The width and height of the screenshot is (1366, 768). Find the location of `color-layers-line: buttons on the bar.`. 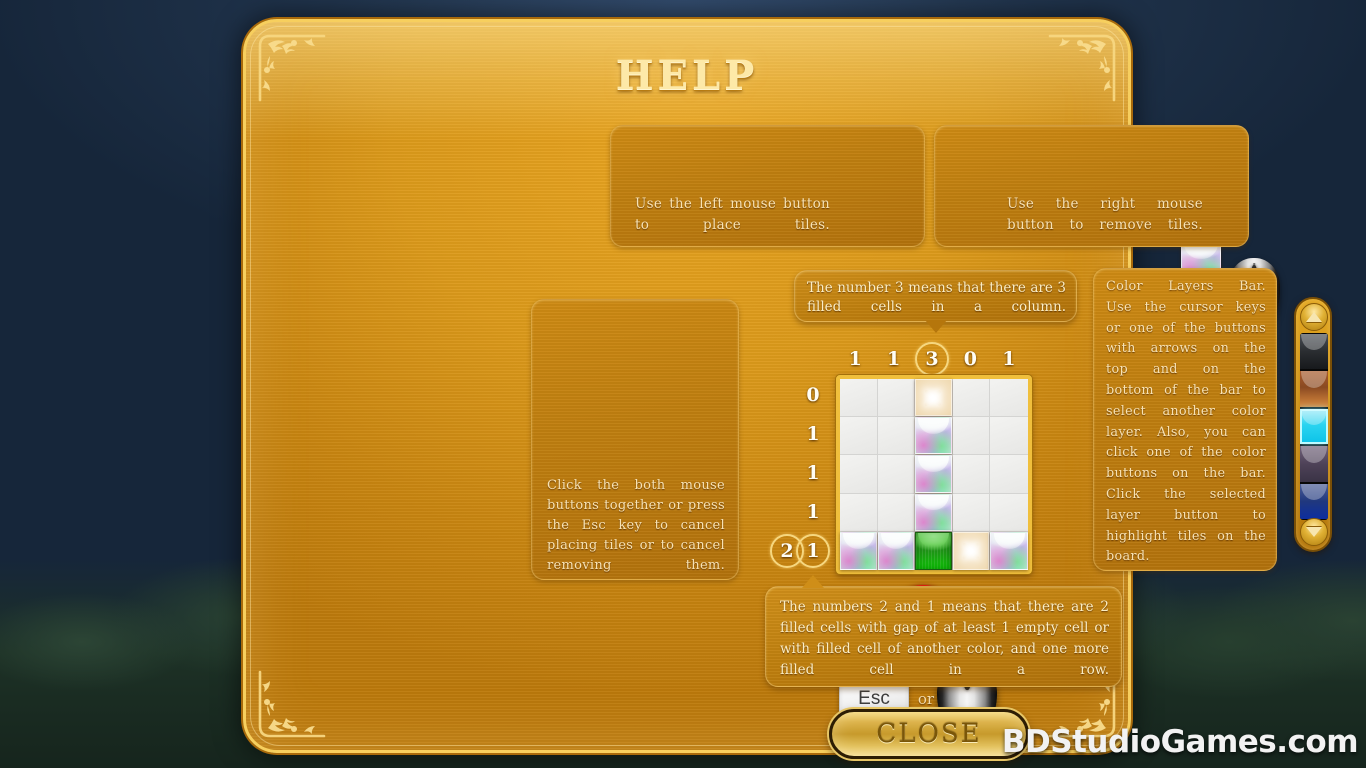

color-layers-line: buttons on the bar. is located at coordinates (1186, 474).